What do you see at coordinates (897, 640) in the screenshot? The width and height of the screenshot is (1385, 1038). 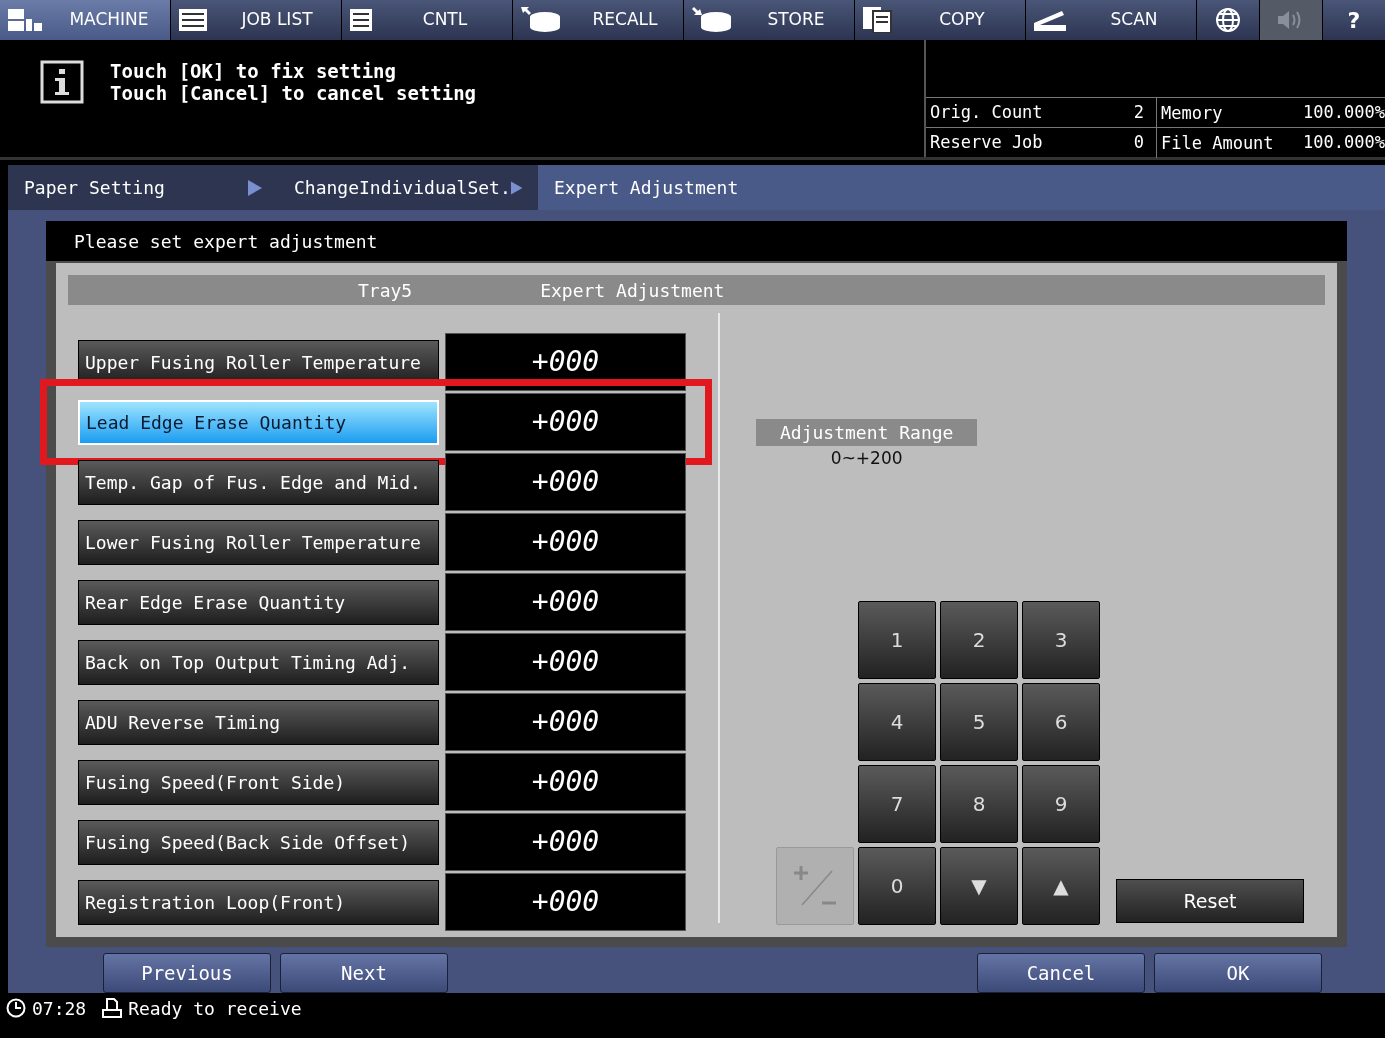 I see `keypad-key: 1` at bounding box center [897, 640].